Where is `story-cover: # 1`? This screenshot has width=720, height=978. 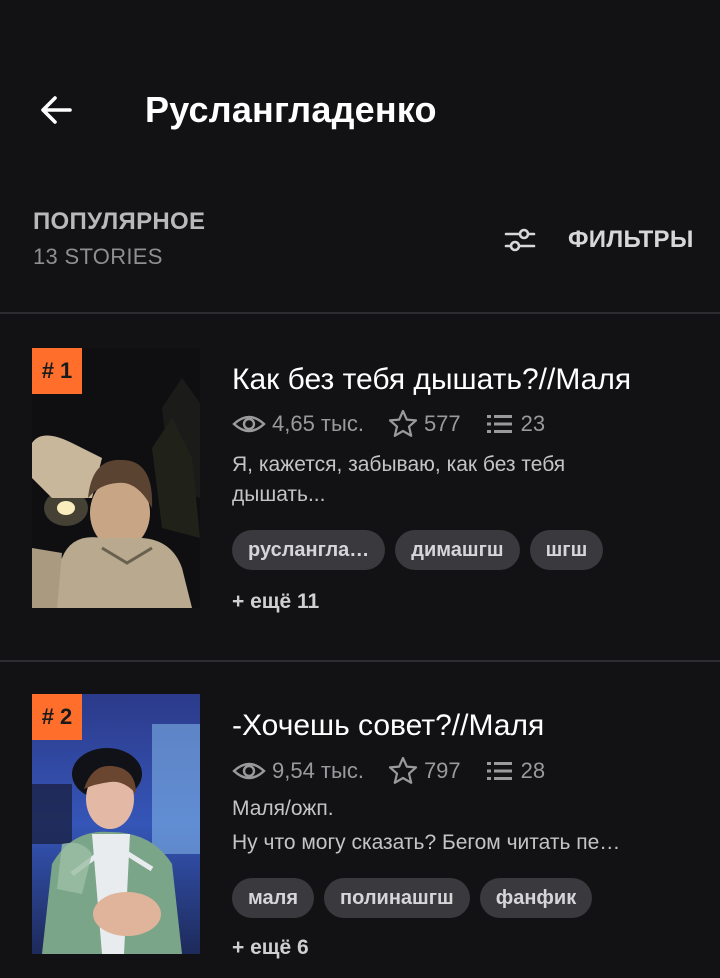
story-cover: # 1 is located at coordinates (116, 478).